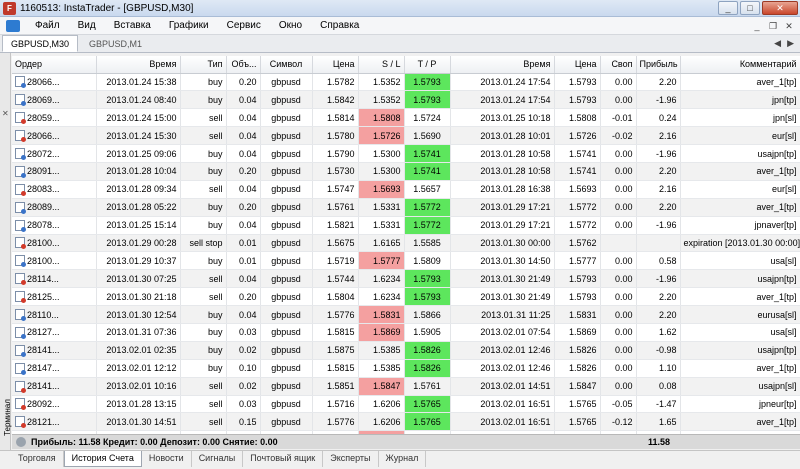 The width and height of the screenshot is (800, 469). Describe the element at coordinates (167, 459) in the screenshot. I see `terminal-tab: Новости` at that location.